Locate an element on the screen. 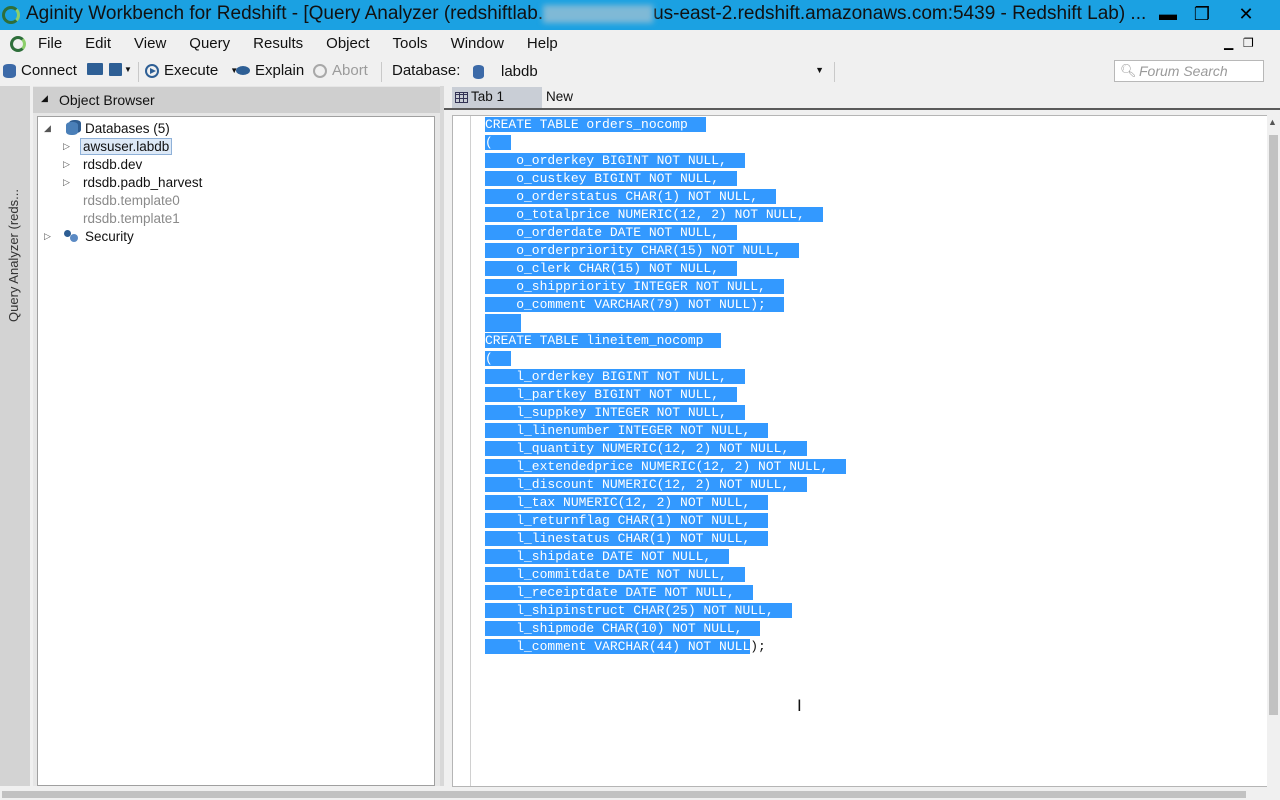 Image resolution: width=1280 pixels, height=800 pixels. collapse-triangle-icon: ◢ is located at coordinates (47, 128).